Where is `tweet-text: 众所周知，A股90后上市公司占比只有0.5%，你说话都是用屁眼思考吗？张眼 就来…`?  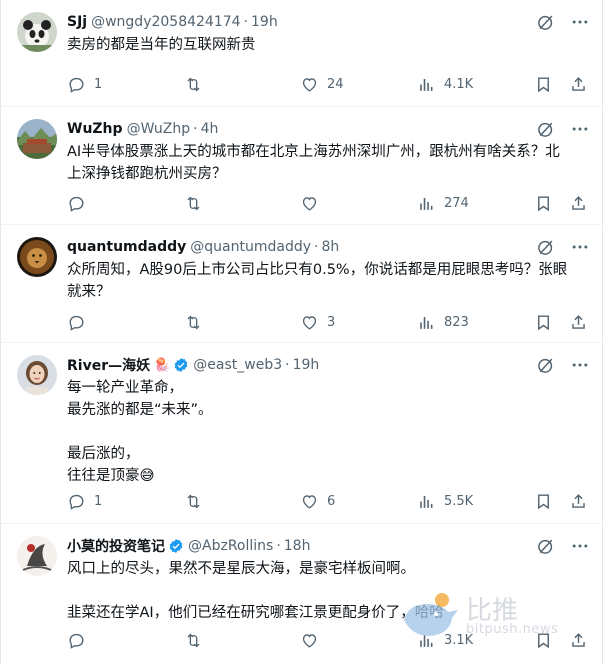 tweet-text: 众所周知，A股90后上市公司占比只有0.5%，你说话都是用屁眼思考吗？张眼 就来… is located at coordinates (326, 281).